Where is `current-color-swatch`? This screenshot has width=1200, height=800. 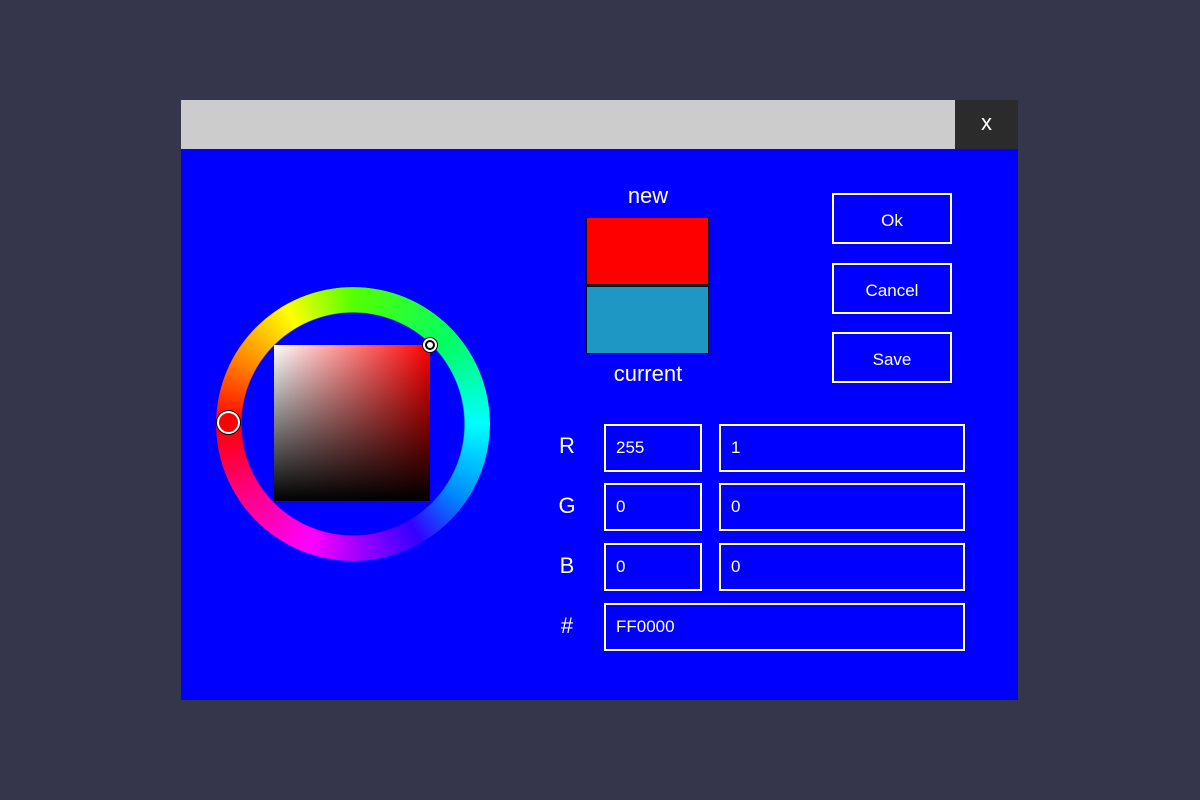
current-color-swatch is located at coordinates (647, 320).